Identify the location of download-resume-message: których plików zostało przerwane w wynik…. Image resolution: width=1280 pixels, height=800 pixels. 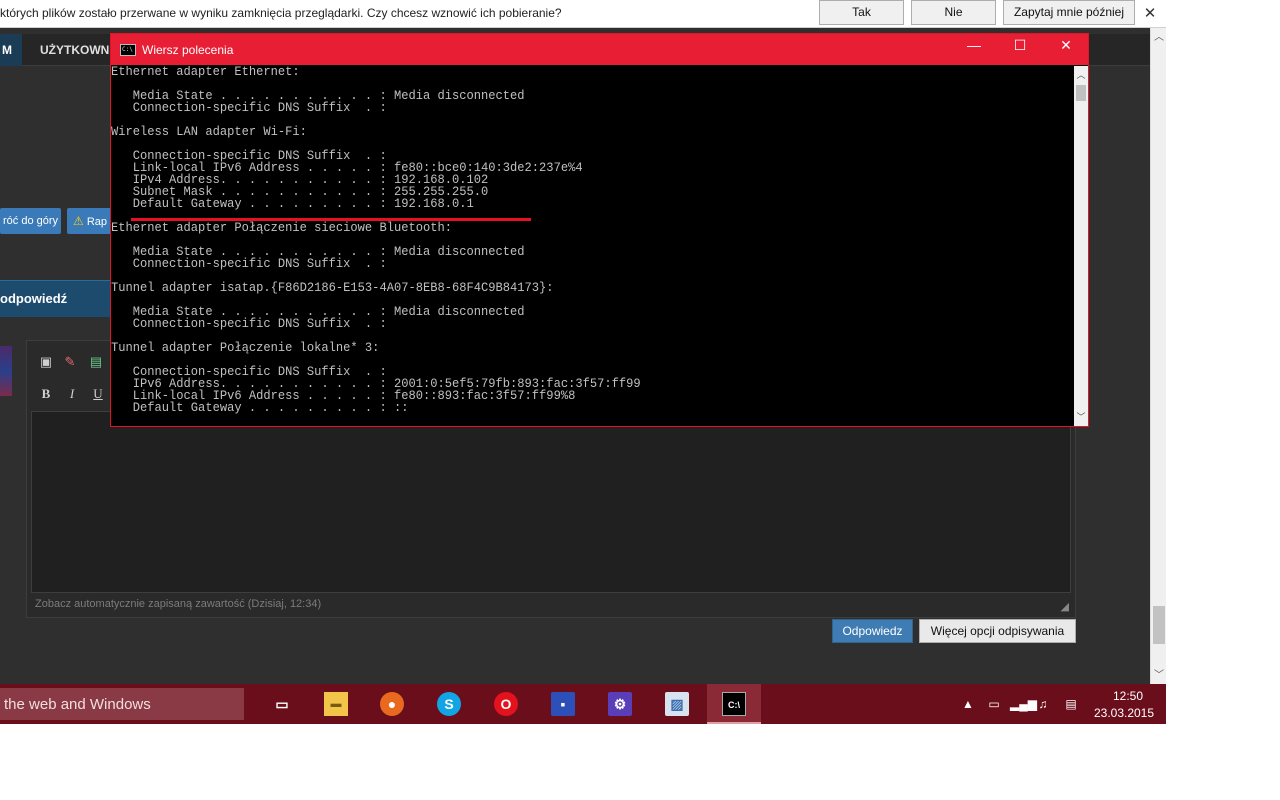
(281, 13).